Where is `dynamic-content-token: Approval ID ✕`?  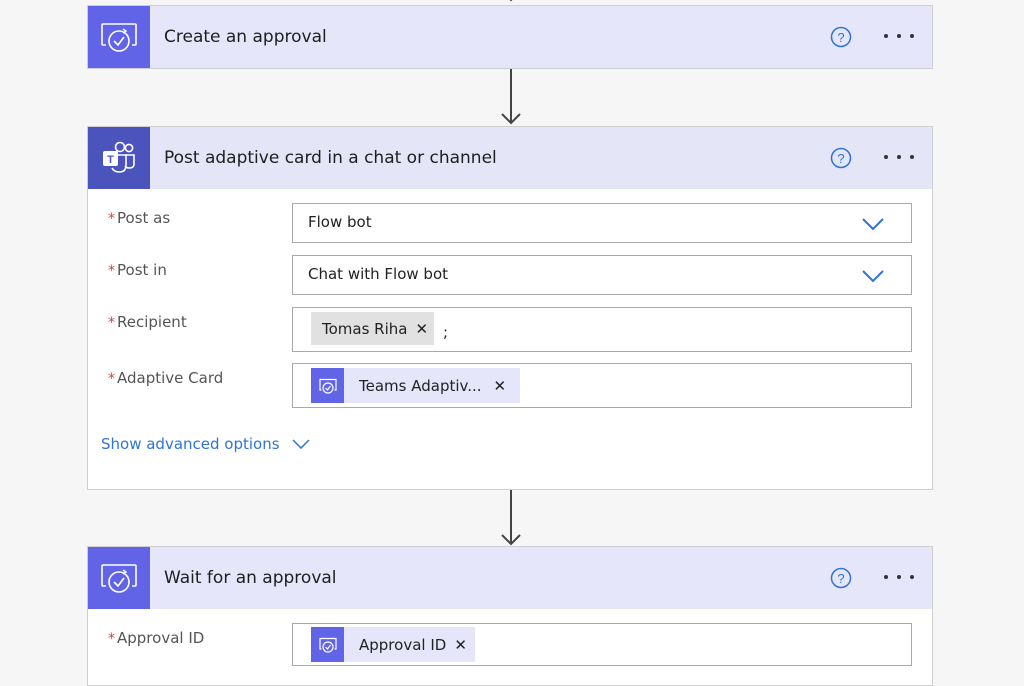
dynamic-content-token: Approval ID ✕ is located at coordinates (393, 644).